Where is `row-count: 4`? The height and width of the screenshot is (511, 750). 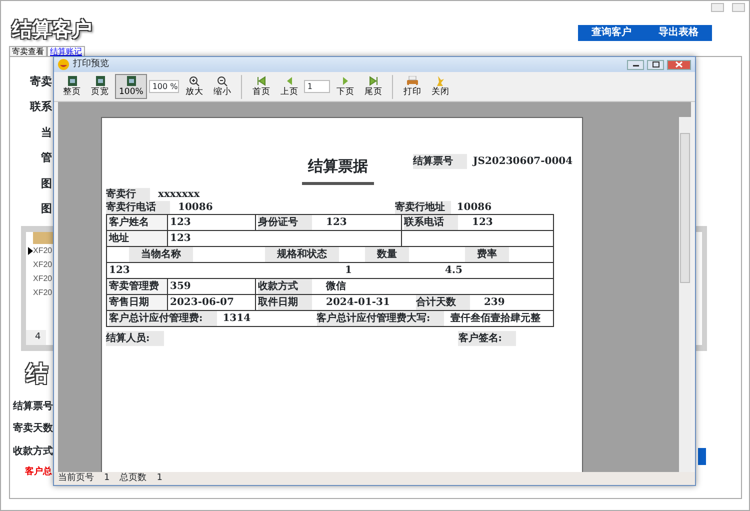
row-count: 4 is located at coordinates (36, 337).